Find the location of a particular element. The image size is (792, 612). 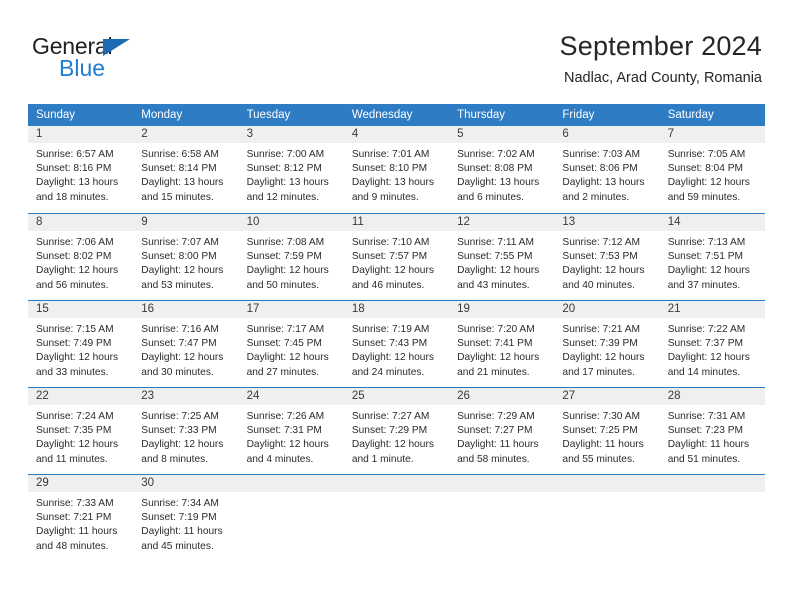

daylight-text-line2: and 12 minutes. is located at coordinates (283, 197).